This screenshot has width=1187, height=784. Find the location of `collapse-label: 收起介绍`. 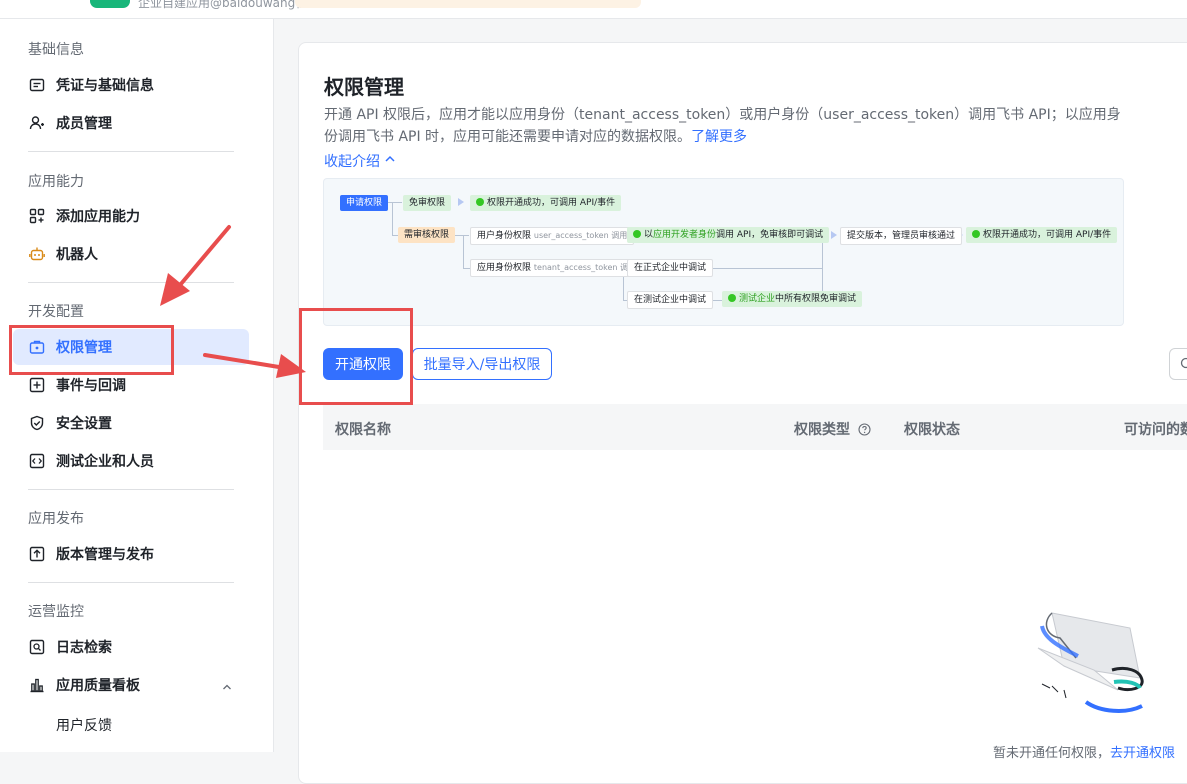

collapse-label: 收起介绍 is located at coordinates (352, 161).